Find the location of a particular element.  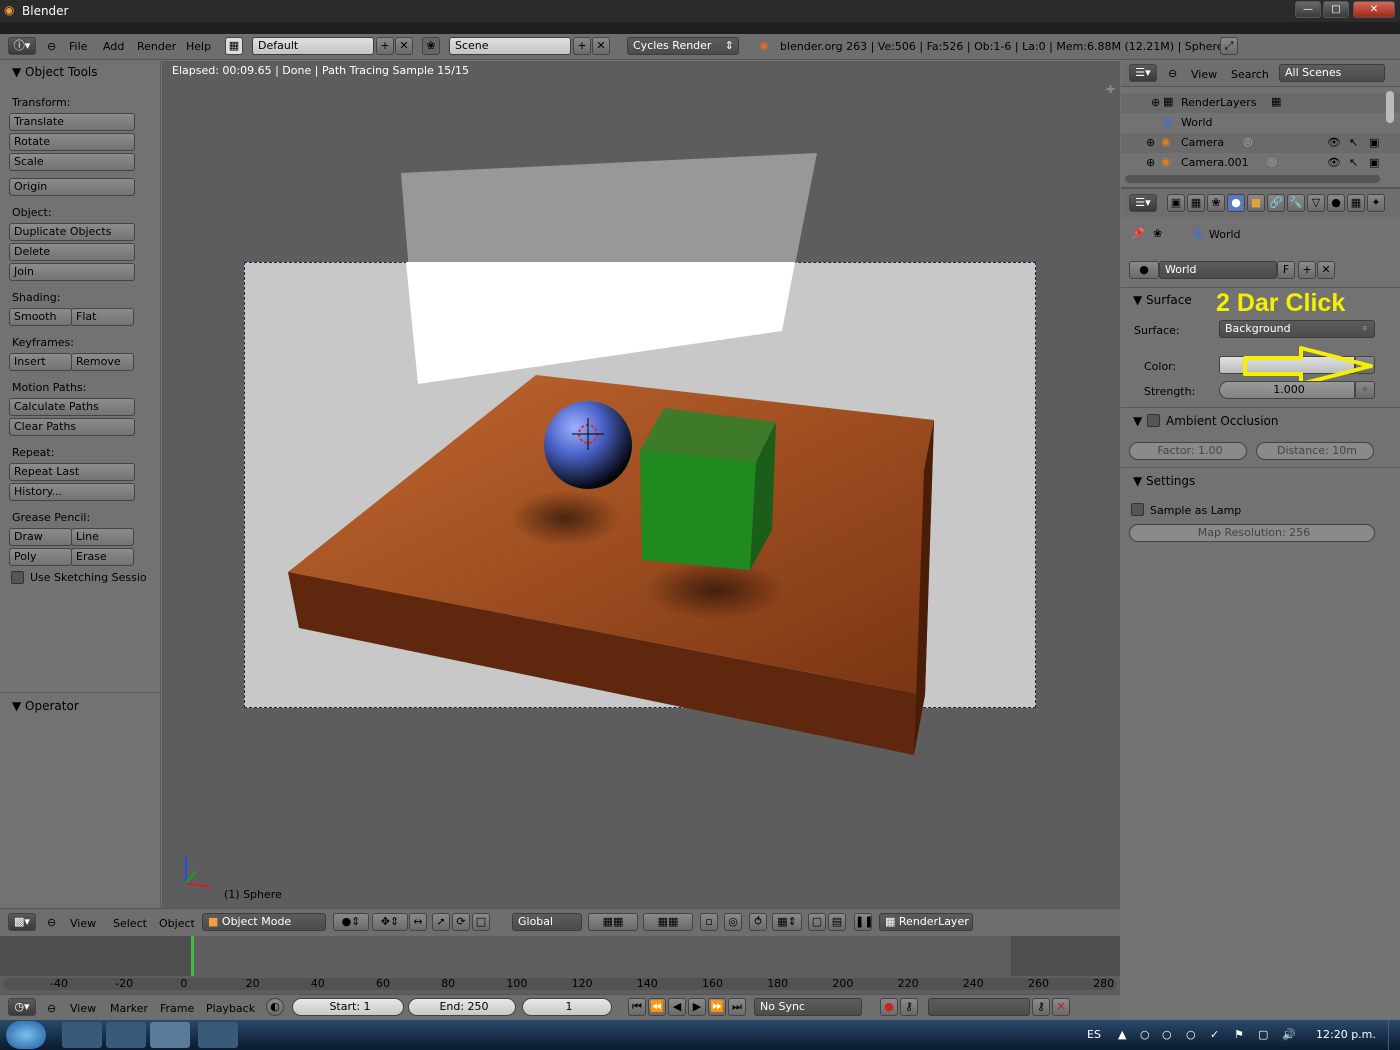

volume-icon: 🔊 is located at coordinates (1289, 1034).